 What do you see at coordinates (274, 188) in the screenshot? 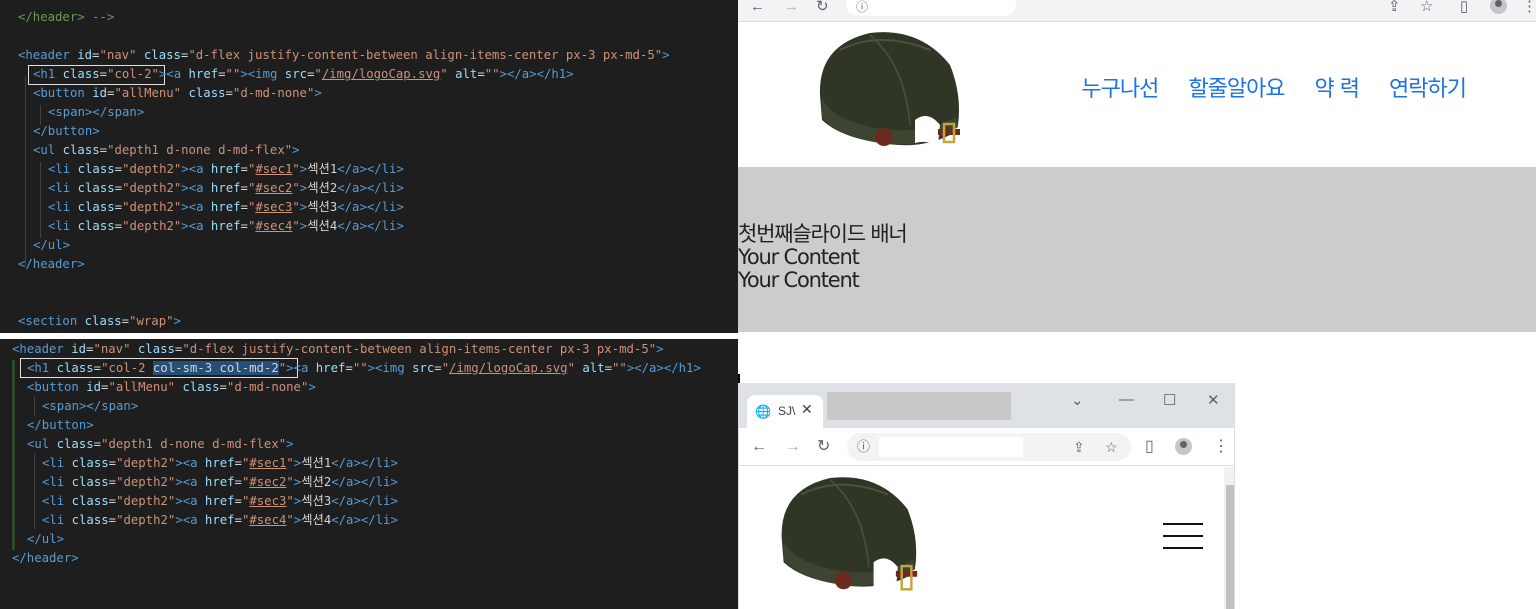
I see `code-token: #sec2` at bounding box center [274, 188].